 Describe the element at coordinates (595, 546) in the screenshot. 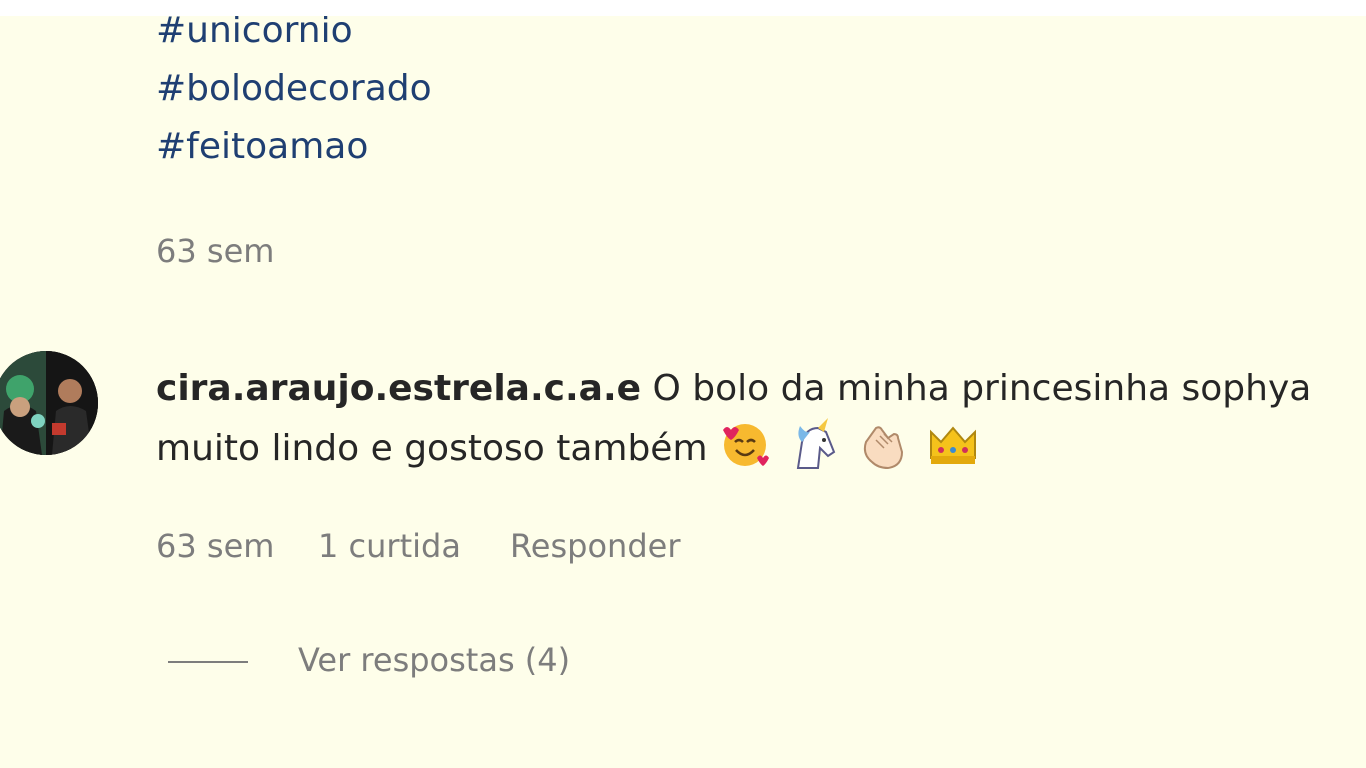

I see `reply-button: Responder` at that location.